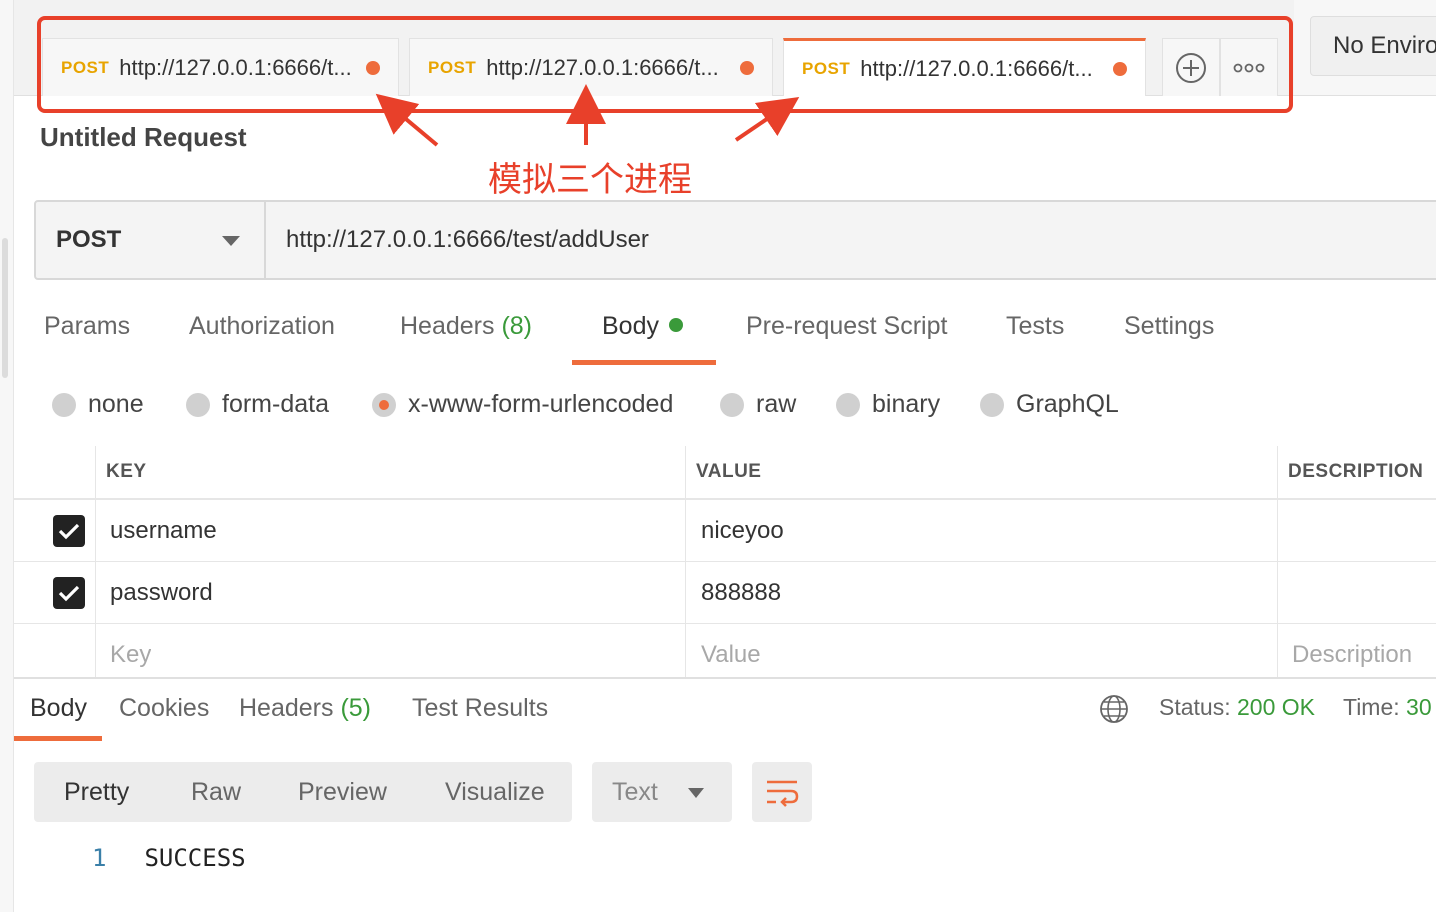 Image resolution: width=1436 pixels, height=912 pixels. I want to click on table-header-row: KEY VALUE DESCRIPTION, so click(725, 473).